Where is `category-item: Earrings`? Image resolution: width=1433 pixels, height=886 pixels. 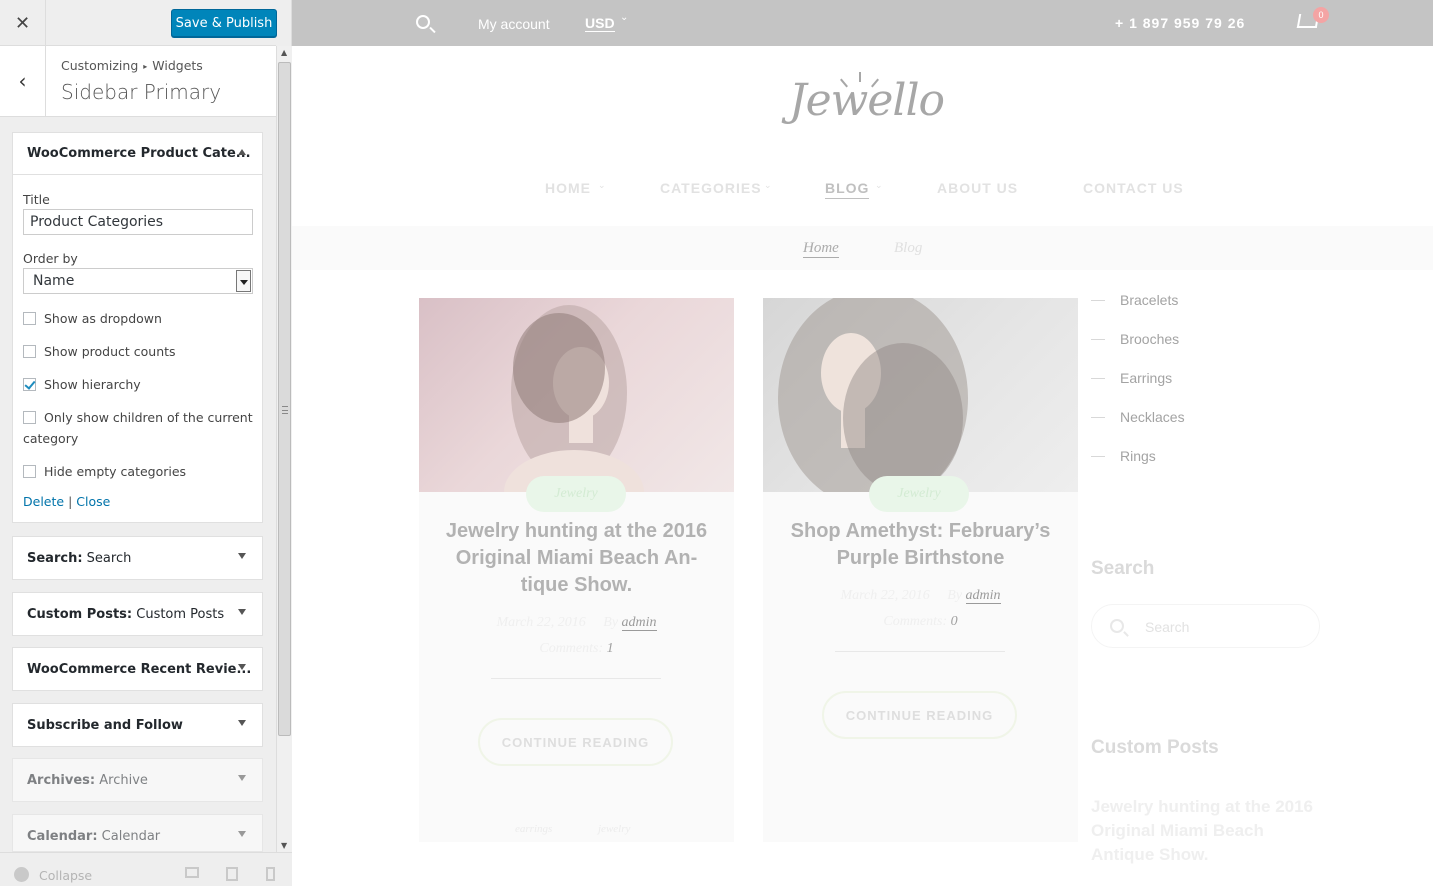
category-item: Earrings is located at coordinates (1131, 378).